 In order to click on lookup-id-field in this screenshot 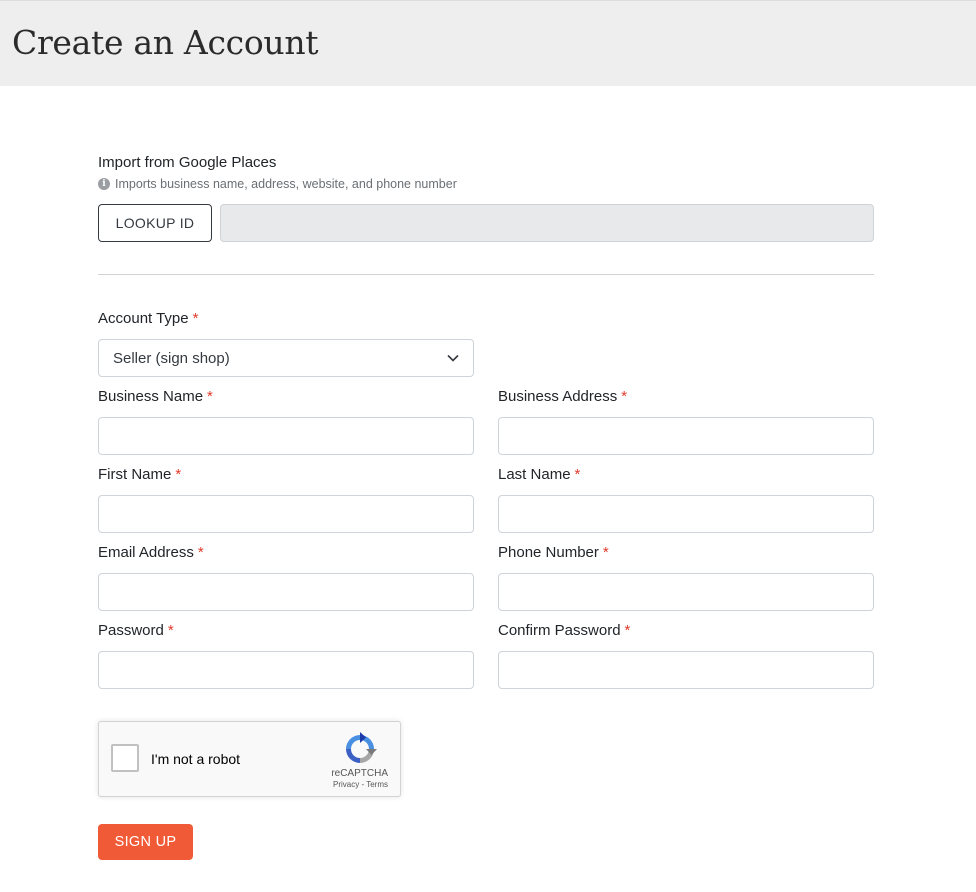, I will do `click(547, 223)`.